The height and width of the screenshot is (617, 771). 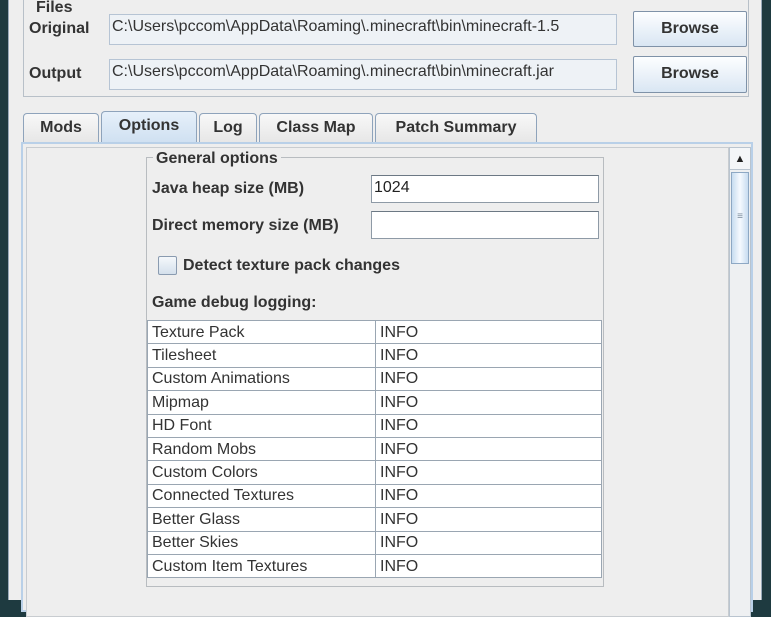 What do you see at coordinates (261, 332) in the screenshot?
I see `category-cell: Texture Pack` at bounding box center [261, 332].